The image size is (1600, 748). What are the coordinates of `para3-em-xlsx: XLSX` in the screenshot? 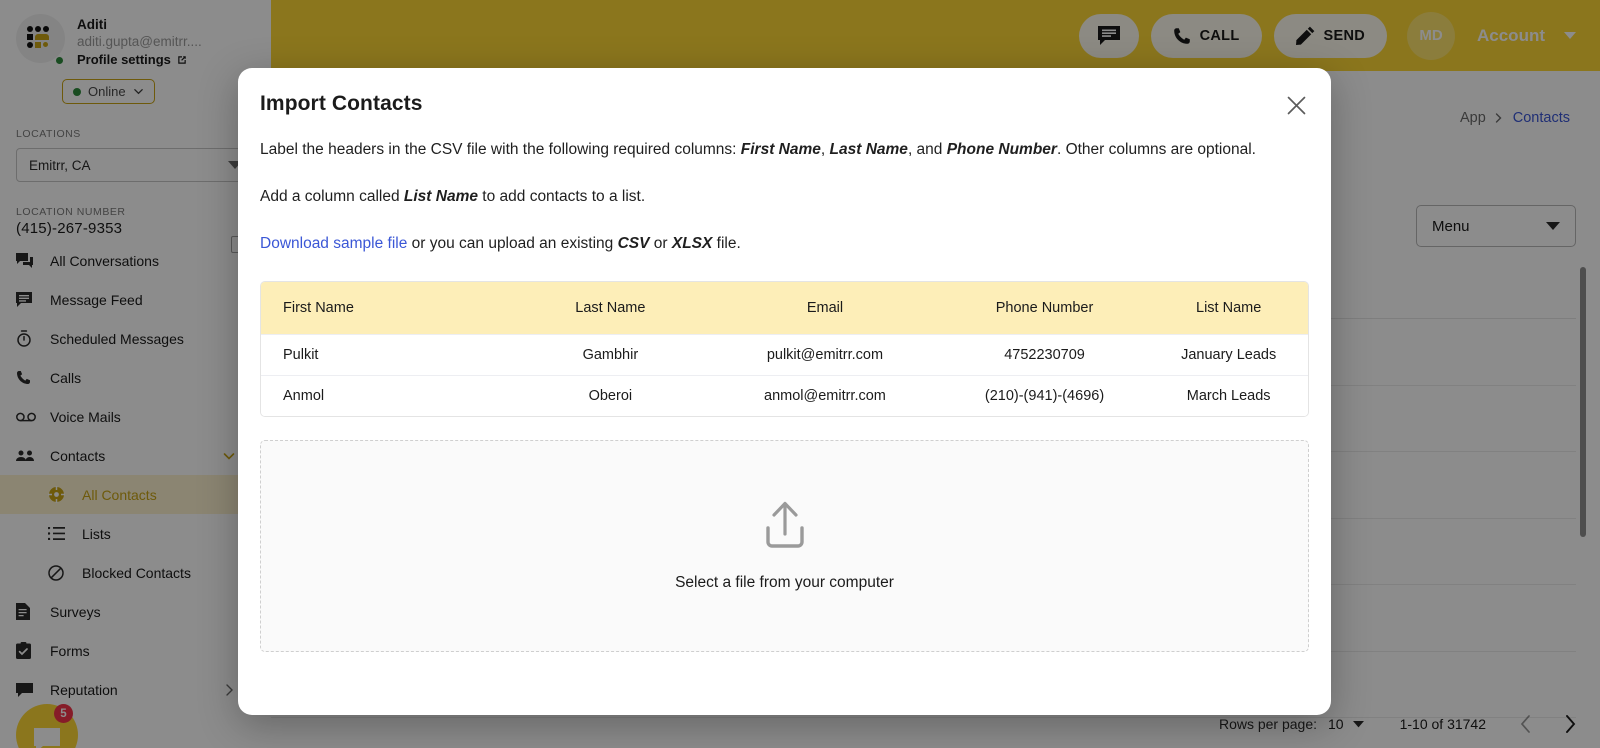 It's located at (692, 243).